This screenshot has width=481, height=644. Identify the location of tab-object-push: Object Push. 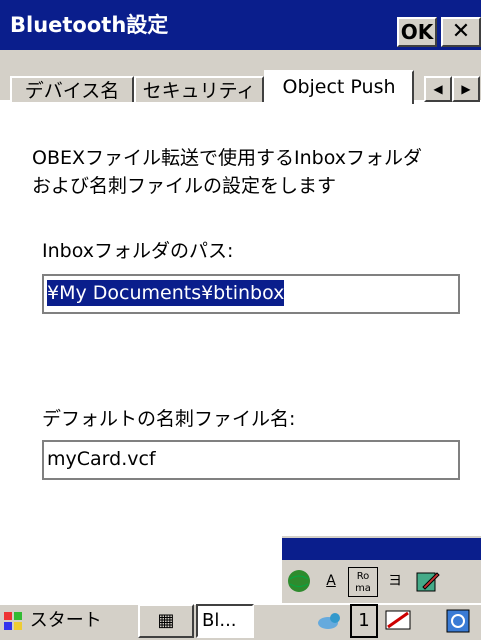
(339, 87).